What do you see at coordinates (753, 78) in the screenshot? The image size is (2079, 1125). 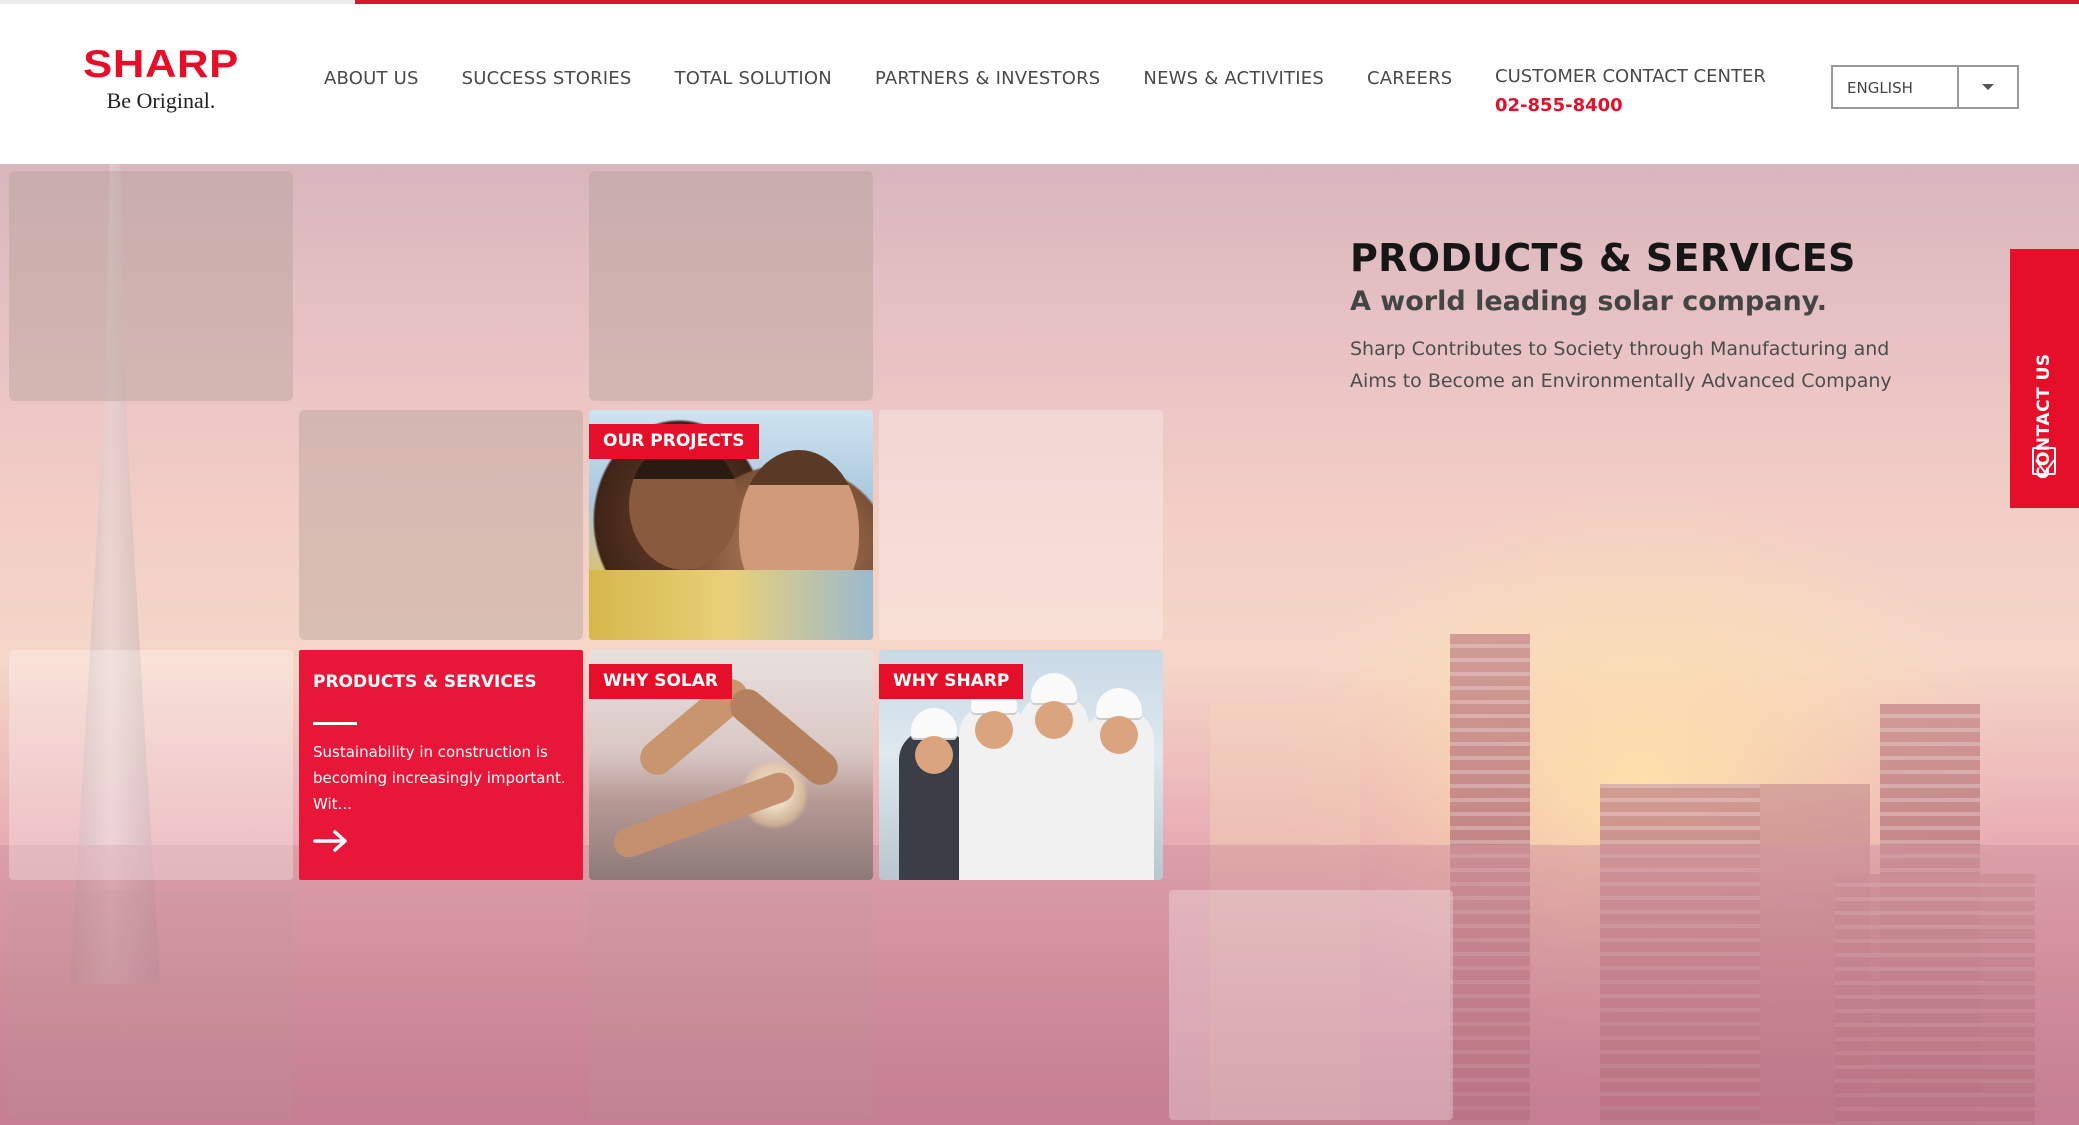 I see `nav-item-total-solution: TOTAL SOLUTION` at bounding box center [753, 78].